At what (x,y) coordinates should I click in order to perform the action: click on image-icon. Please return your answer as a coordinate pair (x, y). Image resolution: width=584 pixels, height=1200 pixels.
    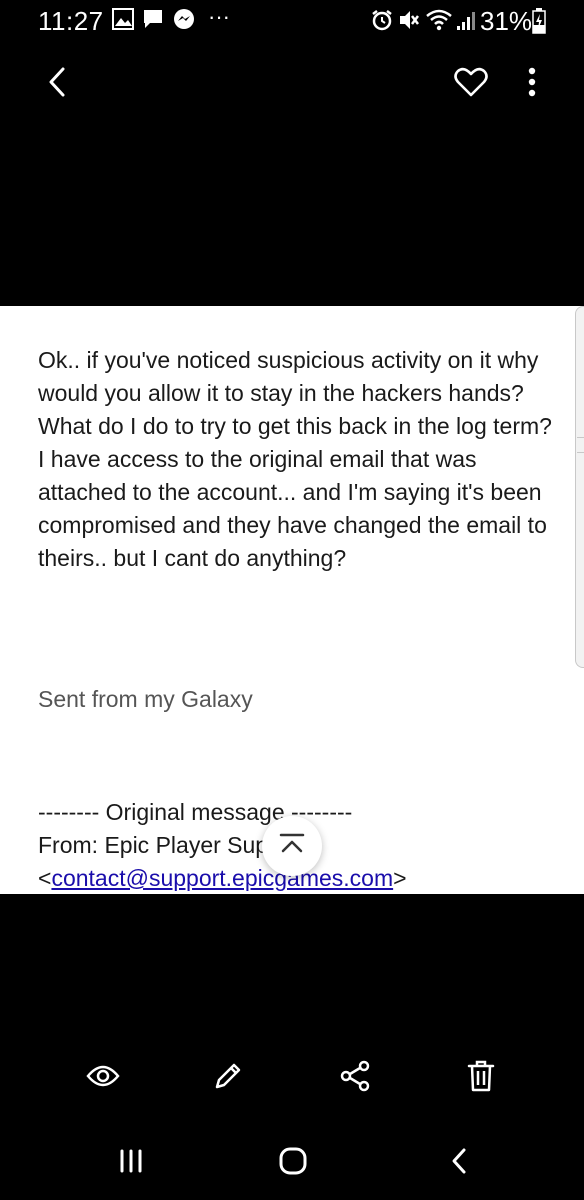
    Looking at the image, I should click on (123, 22).